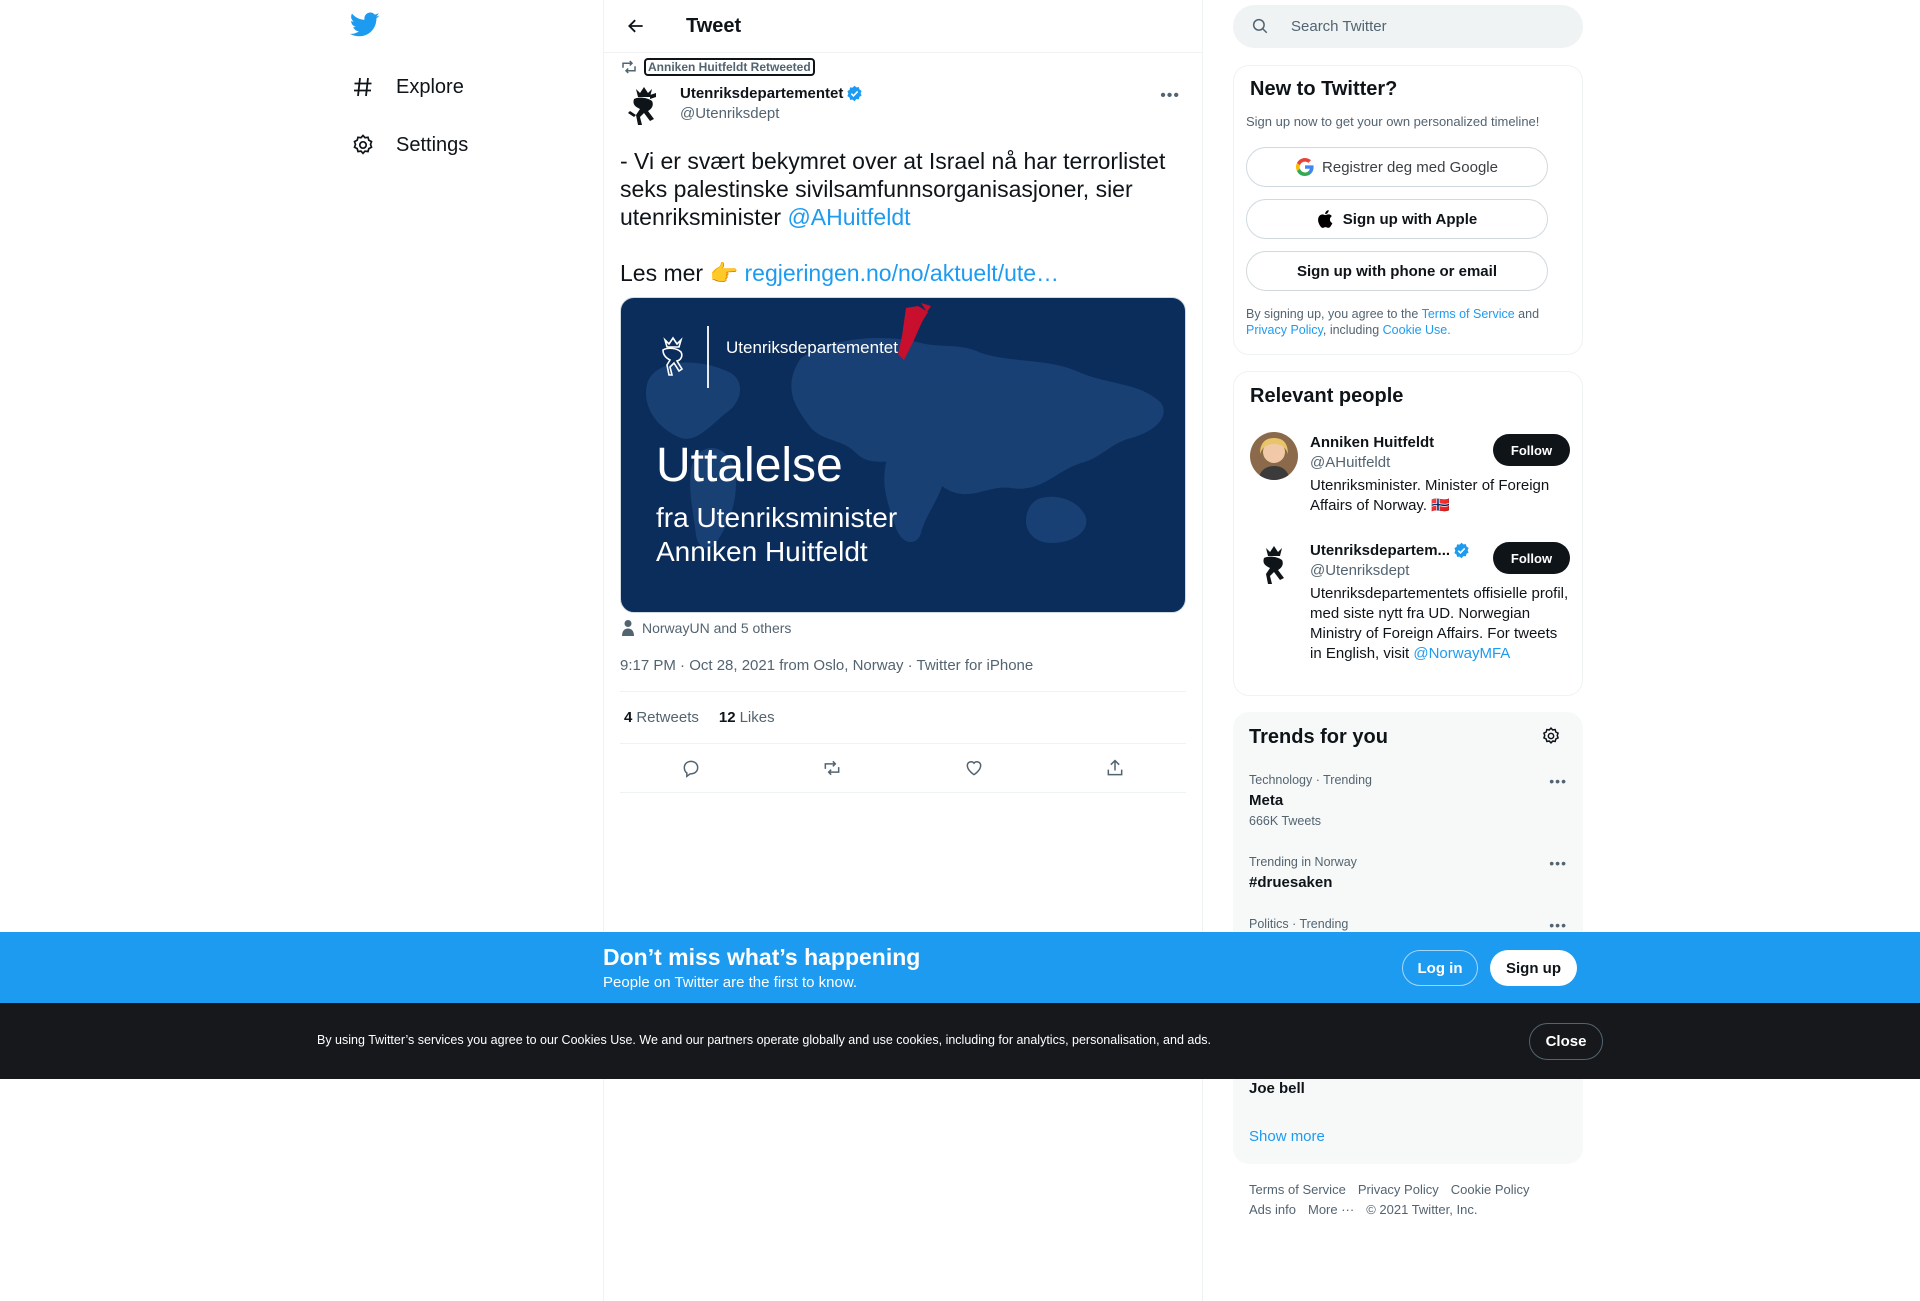 The width and height of the screenshot is (1920, 1301). I want to click on trend-name: #druesaken, so click(1291, 882).